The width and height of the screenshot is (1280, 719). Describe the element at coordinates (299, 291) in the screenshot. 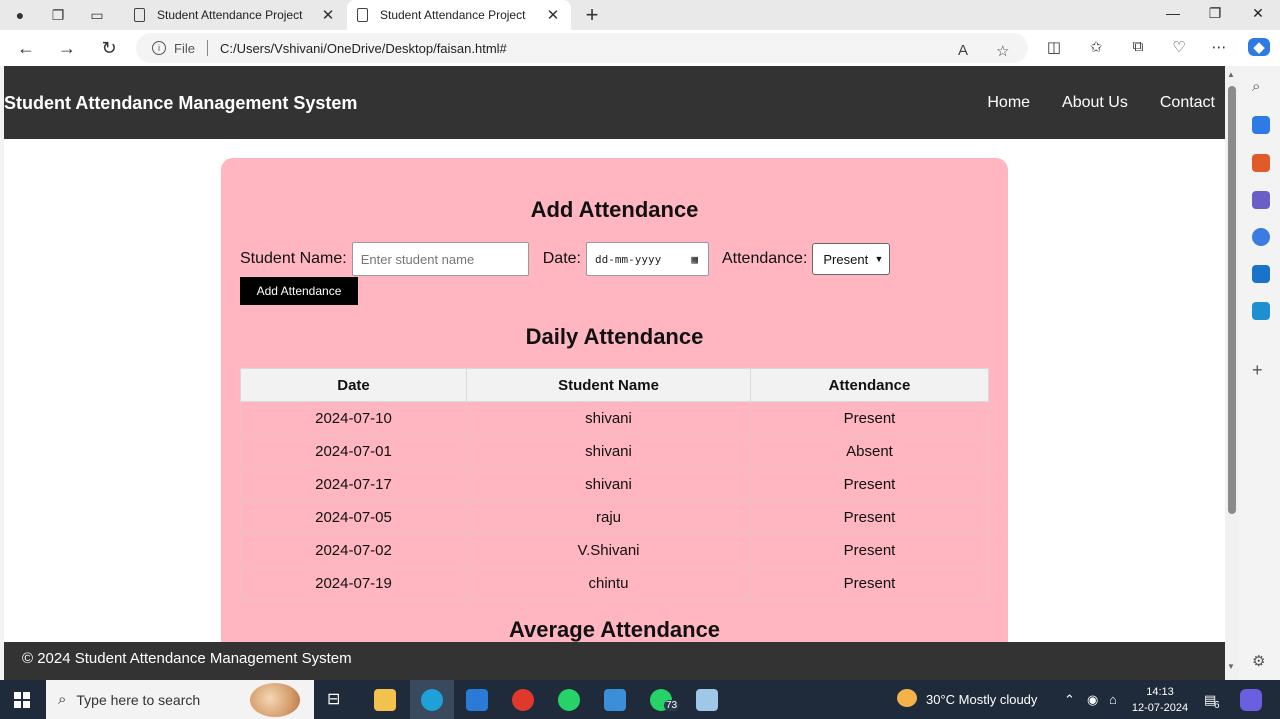

I see `add-attendance-button: Add Attendance` at that location.